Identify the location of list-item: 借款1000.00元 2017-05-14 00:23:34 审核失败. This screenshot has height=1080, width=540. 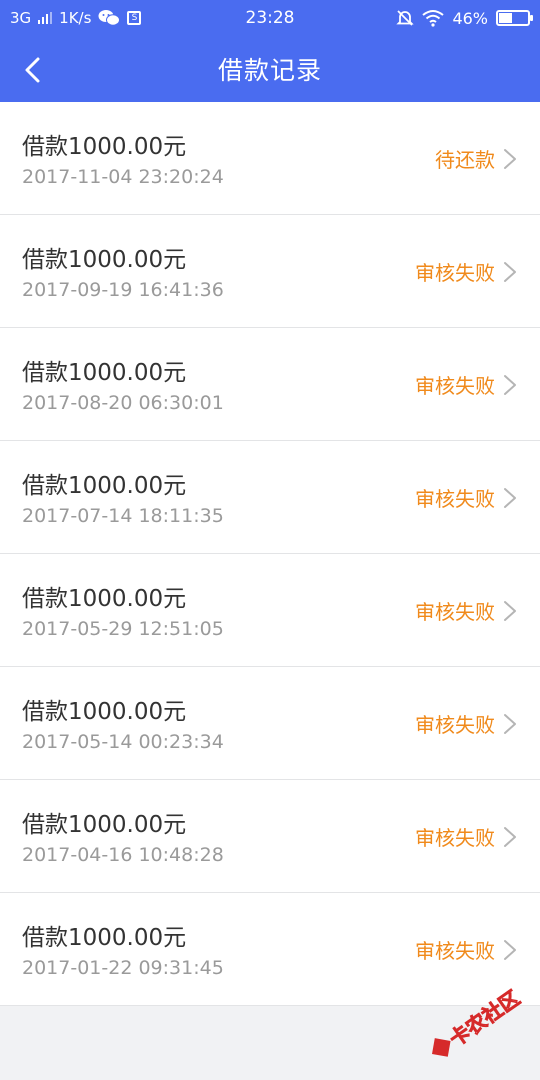
(270, 723).